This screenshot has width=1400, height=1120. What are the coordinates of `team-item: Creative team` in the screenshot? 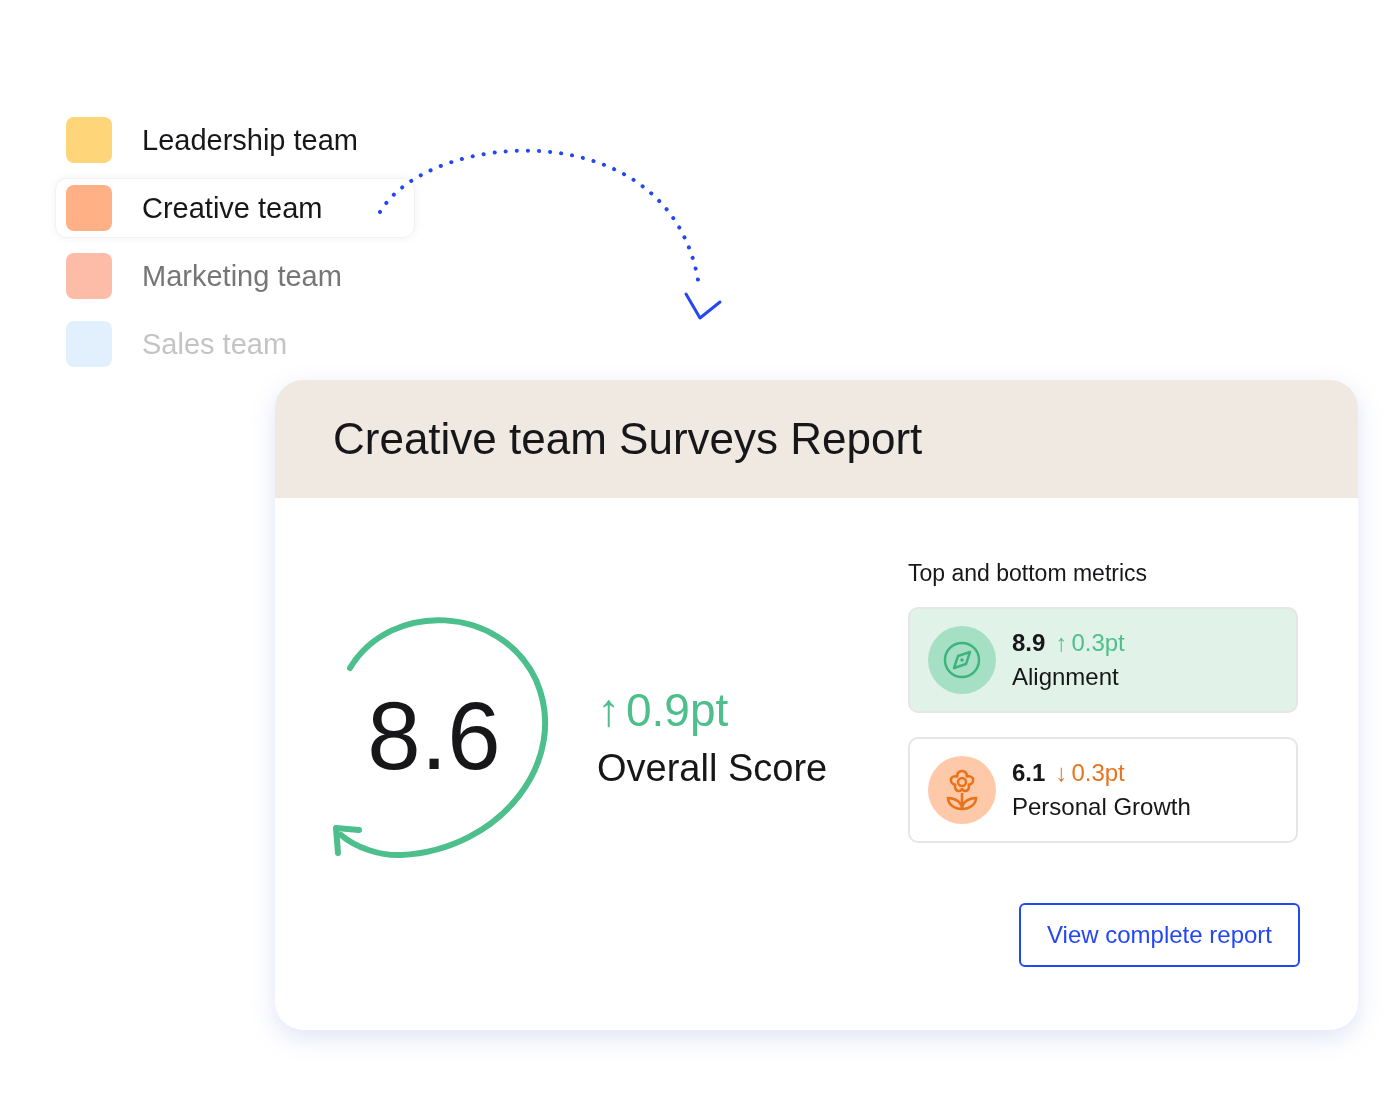 It's located at (235, 208).